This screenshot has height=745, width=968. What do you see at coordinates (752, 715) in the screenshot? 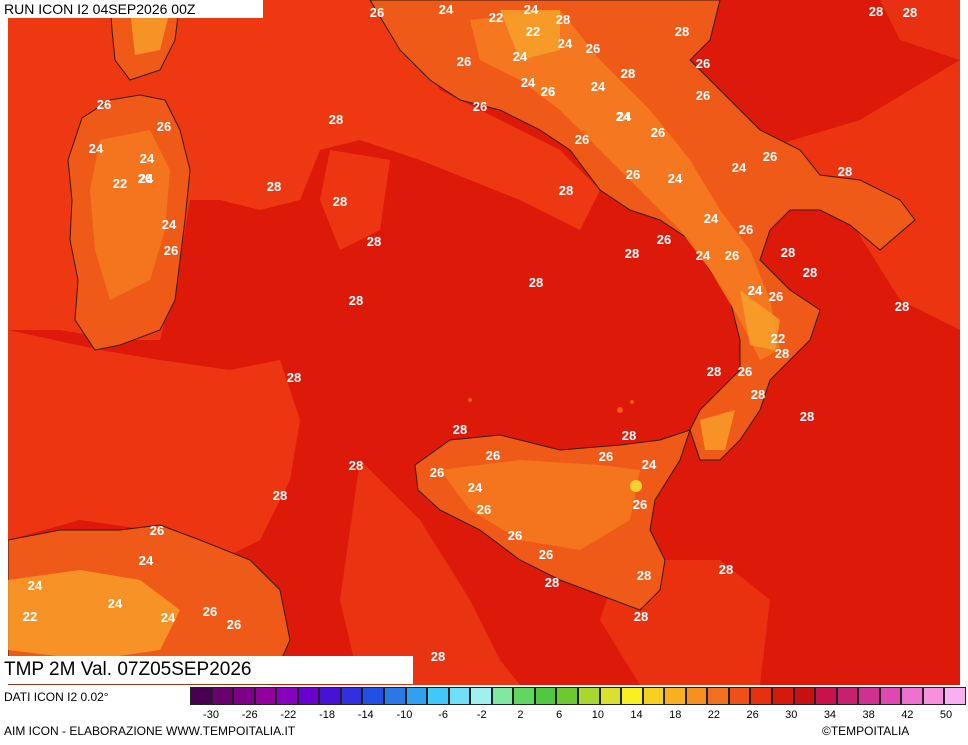
I see `legend-tick-label: 26` at bounding box center [752, 715].